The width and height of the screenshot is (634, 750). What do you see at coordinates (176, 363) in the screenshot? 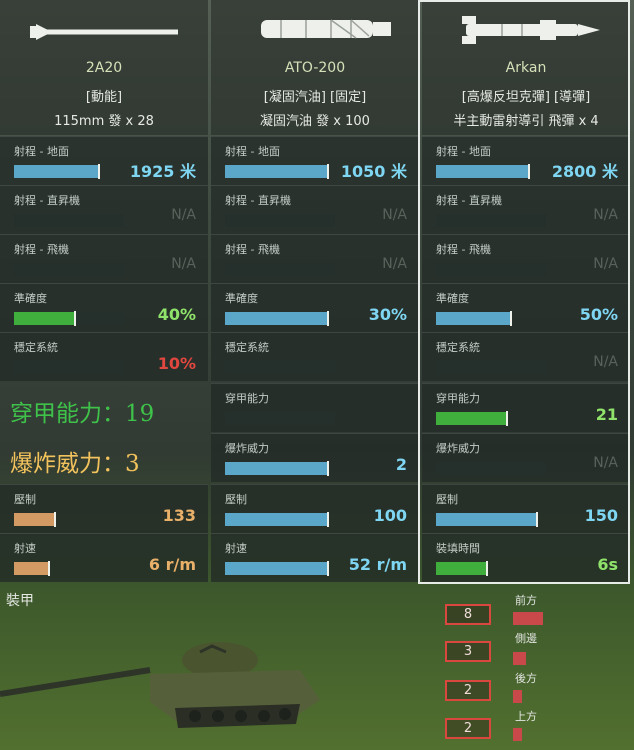
I see `stat-value: 10%` at bounding box center [176, 363].